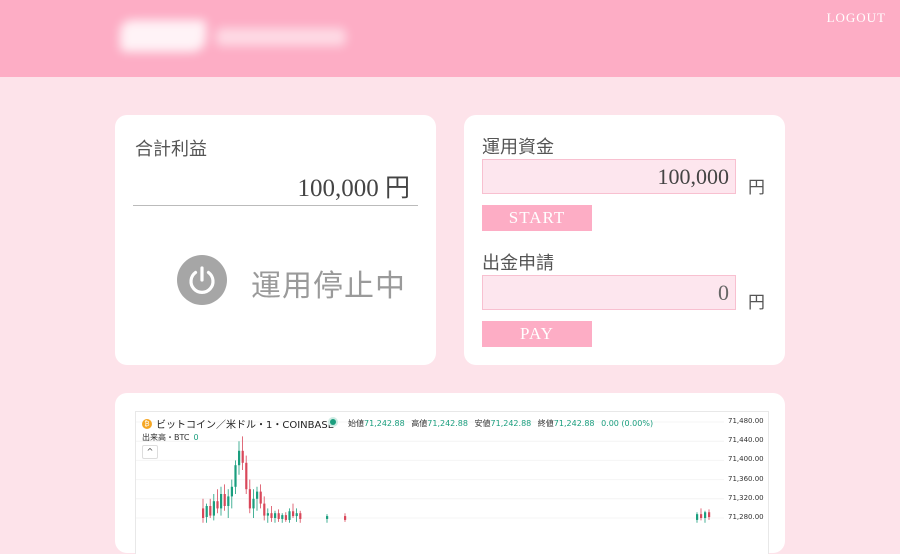 This screenshot has height=554, width=900. Describe the element at coordinates (746, 421) in the screenshot. I see `price-tick-label: 71,480.00` at that location.